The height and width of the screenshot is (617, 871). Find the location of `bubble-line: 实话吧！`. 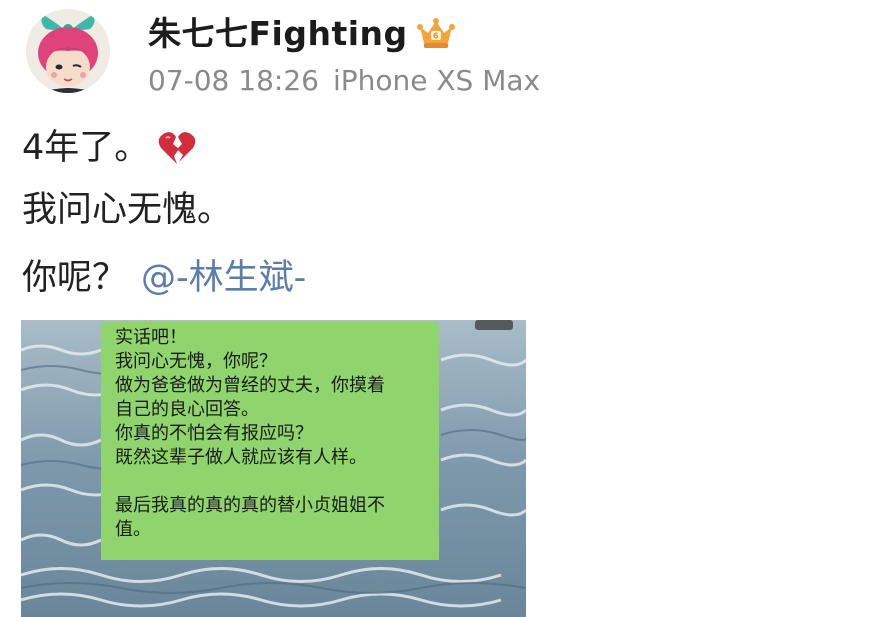

bubble-line: 实话吧！ is located at coordinates (151, 337).